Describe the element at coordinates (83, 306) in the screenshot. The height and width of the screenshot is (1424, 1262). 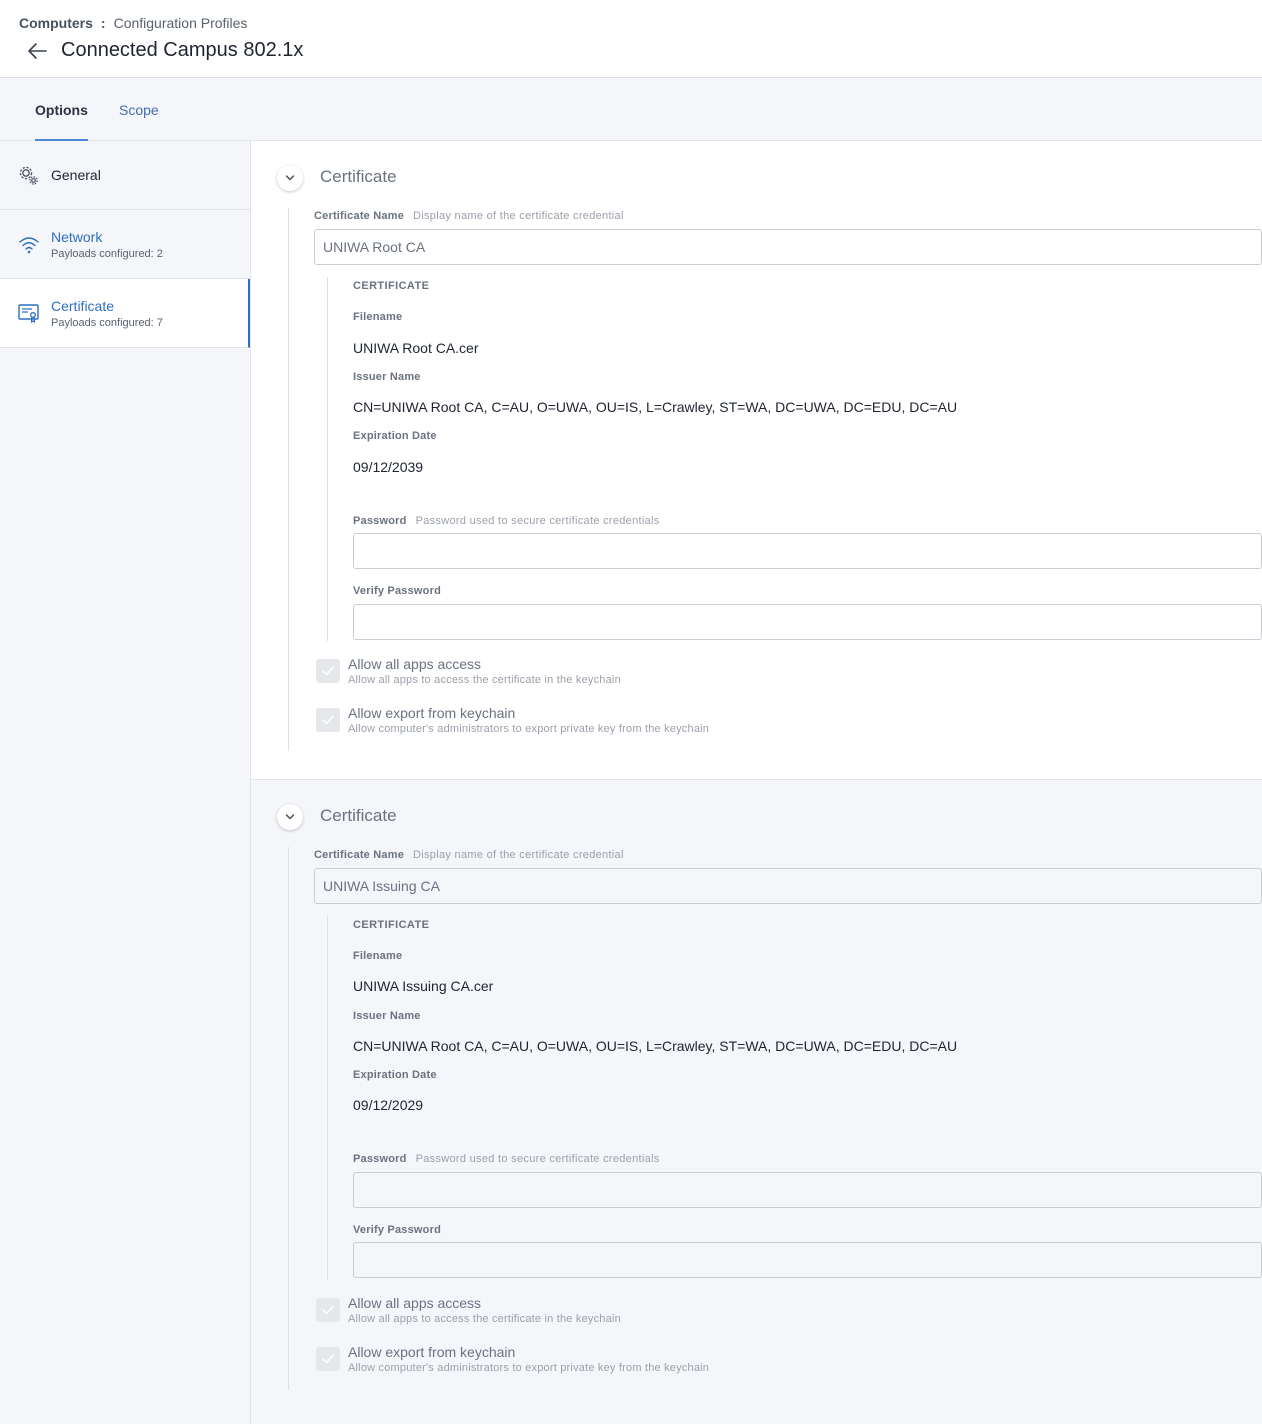
I see `sidebar-item-label: Certificate` at that location.